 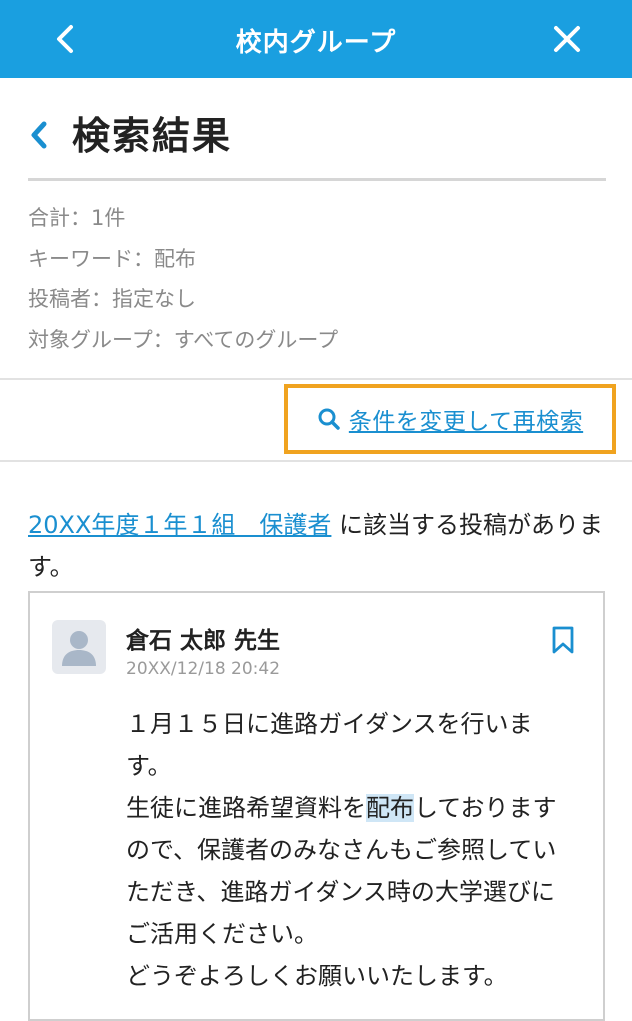 What do you see at coordinates (183, 339) in the screenshot?
I see `summary-target-group: 対象グループ：すべてのグループ` at bounding box center [183, 339].